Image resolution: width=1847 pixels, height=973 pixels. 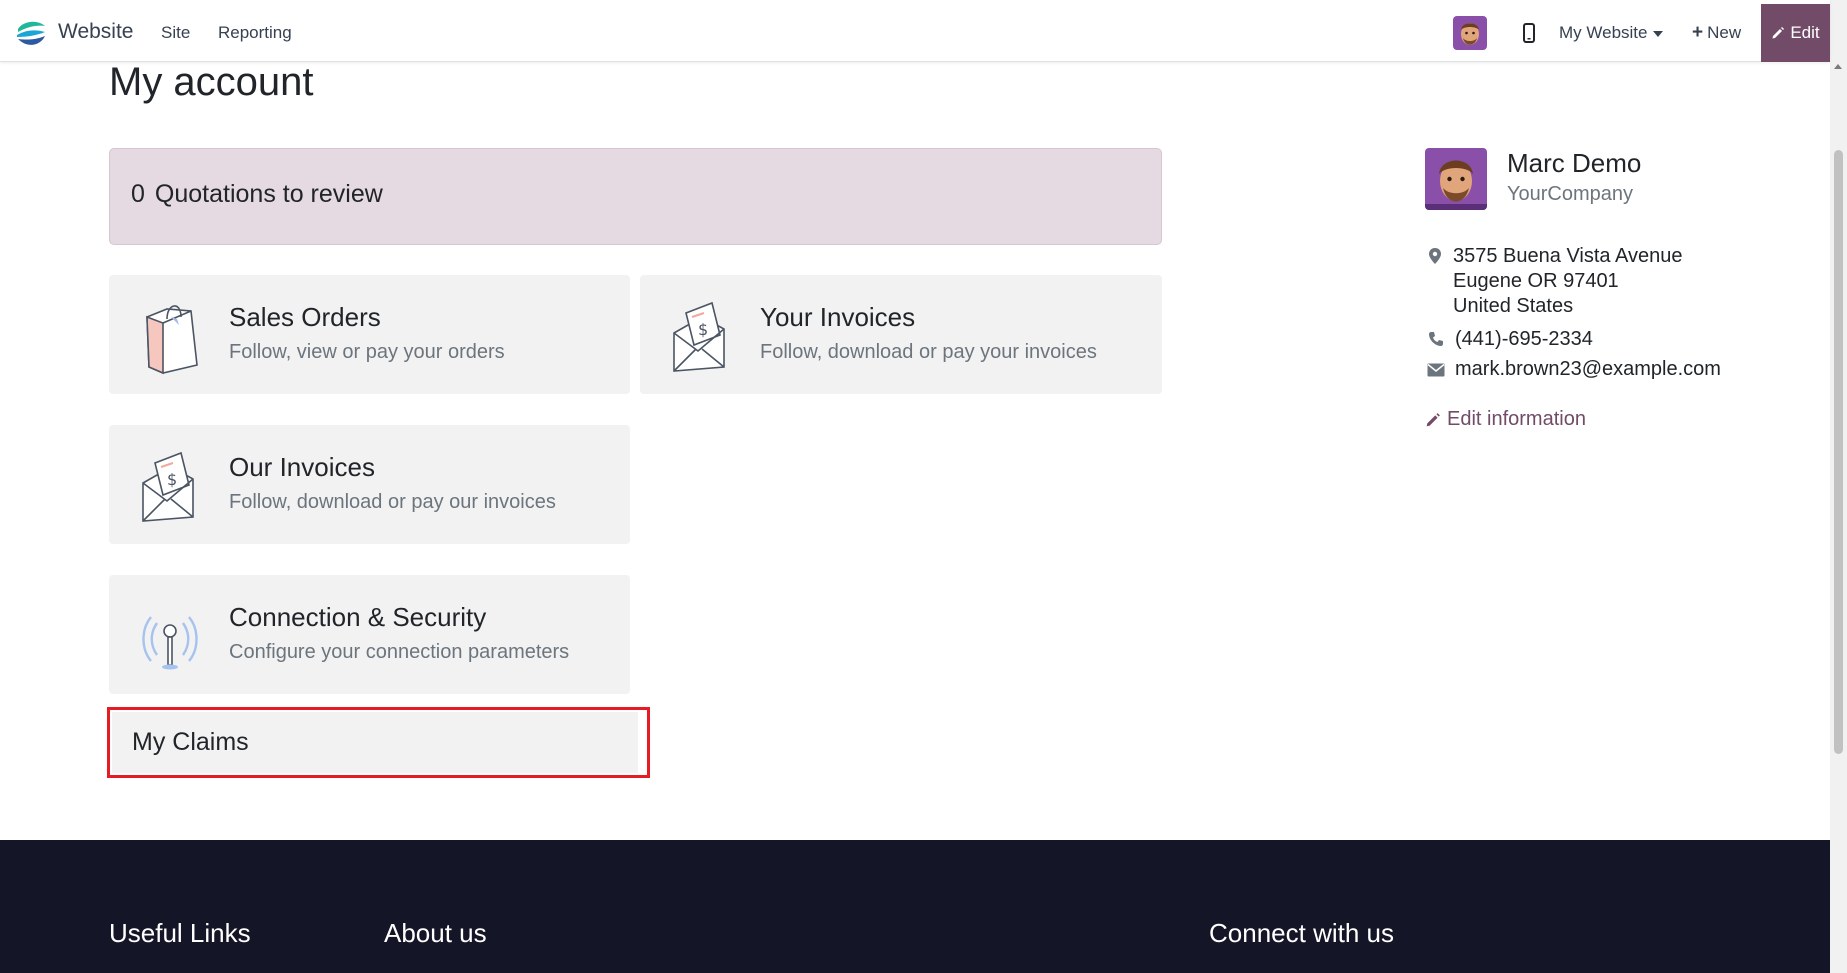 What do you see at coordinates (399, 652) in the screenshot?
I see `connection-security-desc: Configure your connection parameters` at bounding box center [399, 652].